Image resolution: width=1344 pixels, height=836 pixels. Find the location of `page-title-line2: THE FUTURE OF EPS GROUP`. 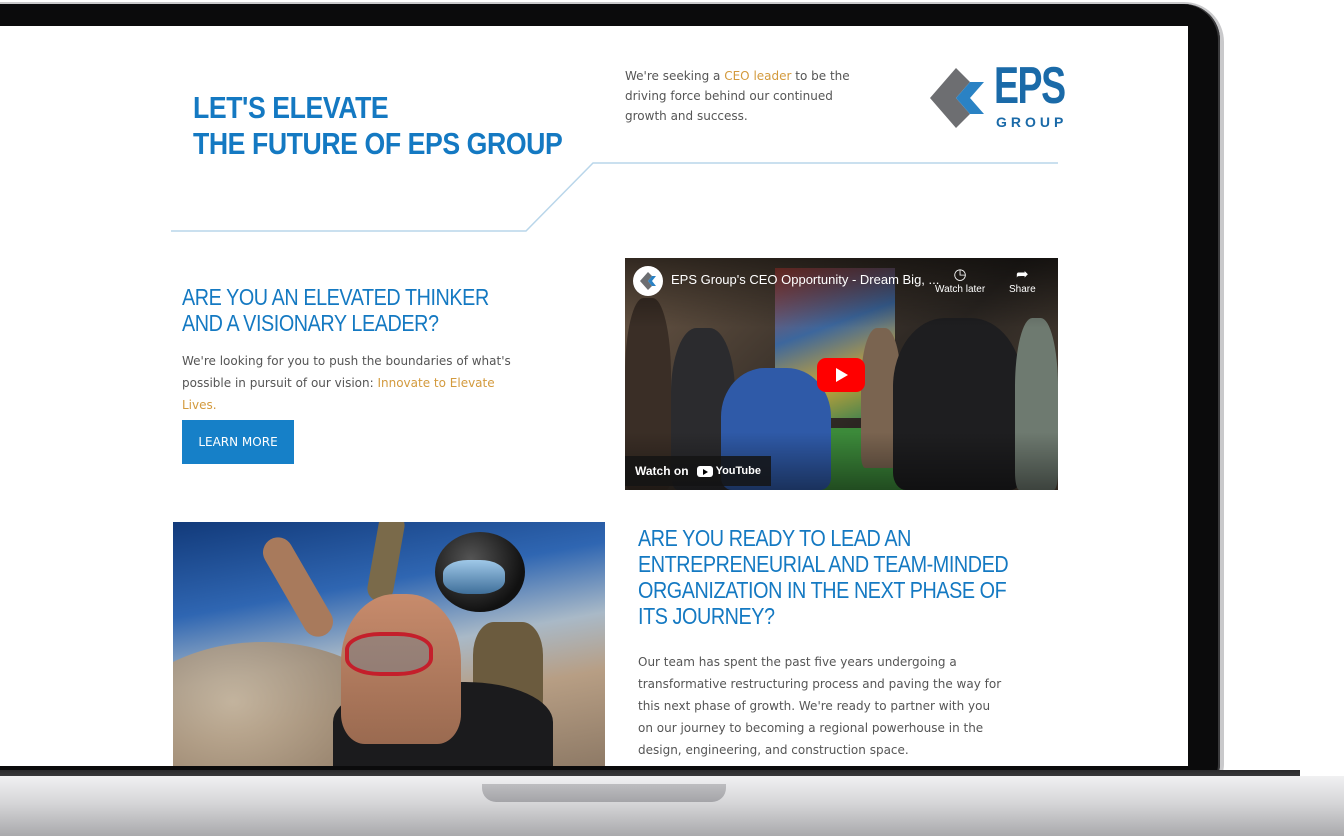

page-title-line2: THE FUTURE OF EPS GROUP is located at coordinates (378, 143).